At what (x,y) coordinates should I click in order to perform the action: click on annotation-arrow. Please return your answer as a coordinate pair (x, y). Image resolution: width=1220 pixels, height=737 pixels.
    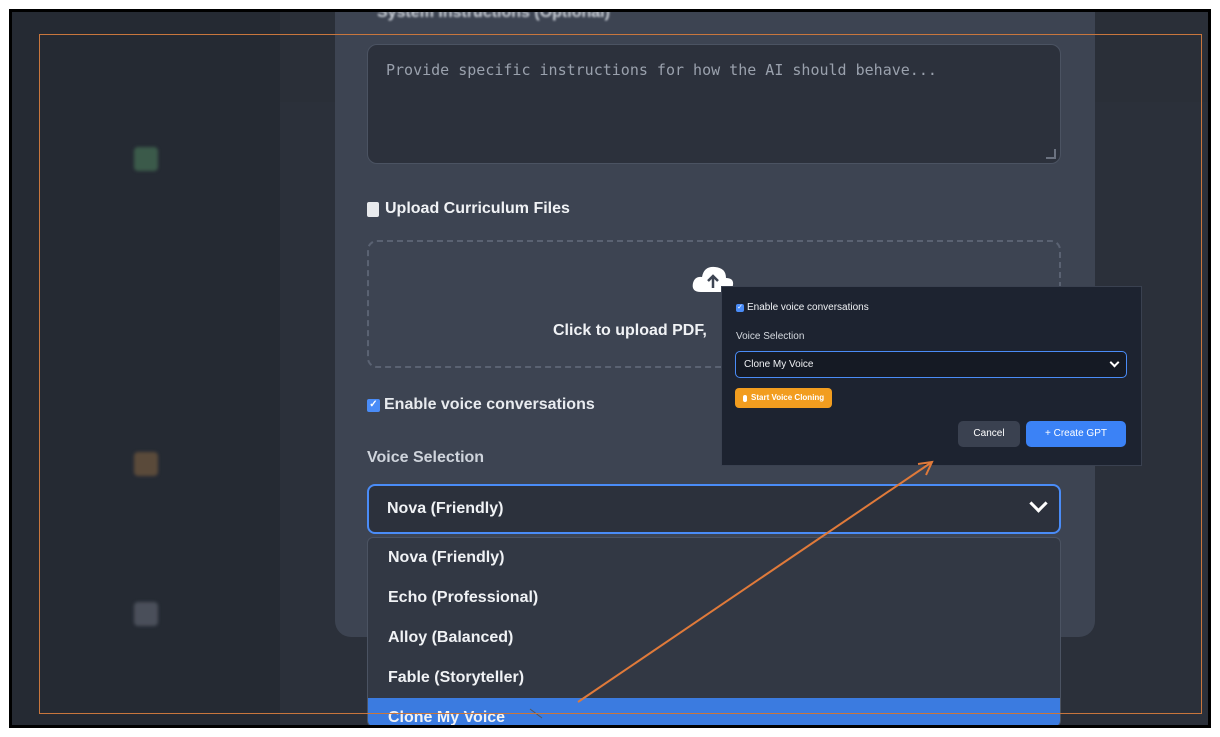
    Looking at the image, I should click on (731, 589).